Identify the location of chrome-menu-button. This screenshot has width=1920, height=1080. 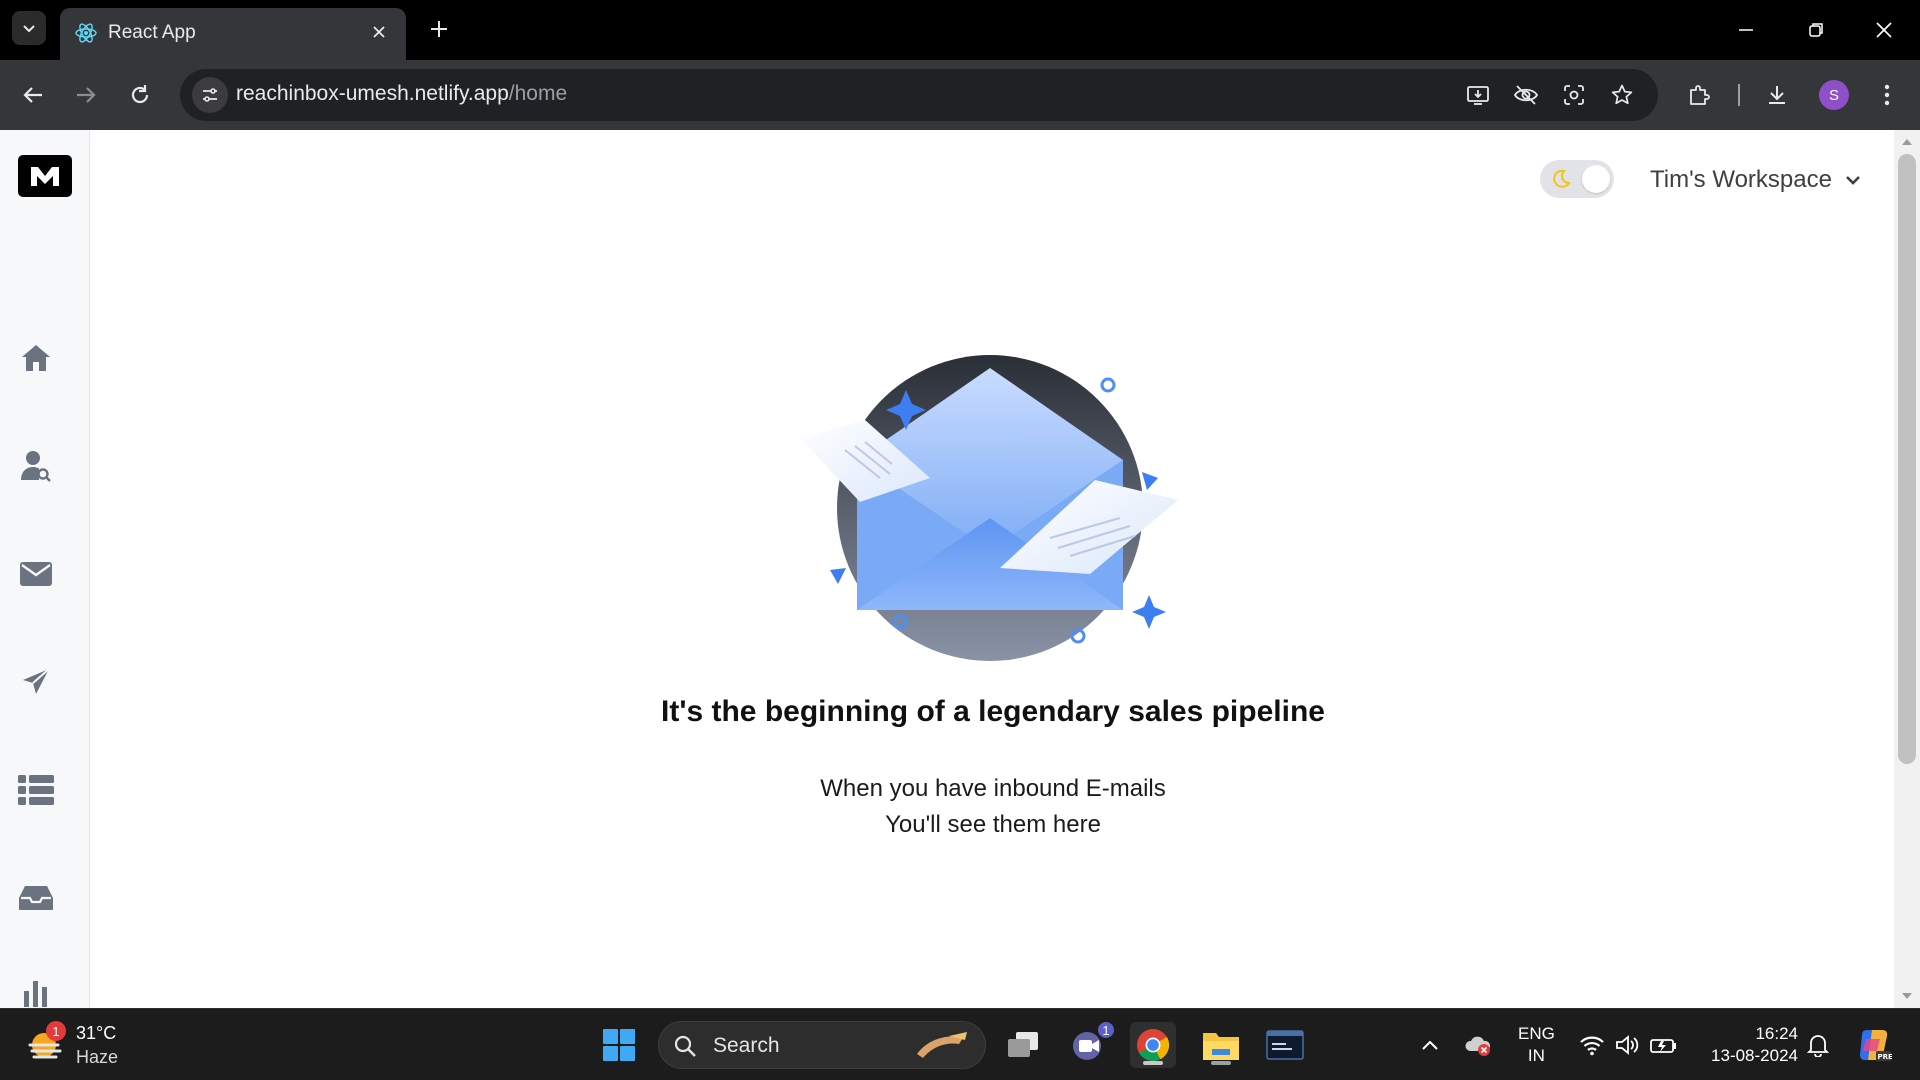
(1887, 95).